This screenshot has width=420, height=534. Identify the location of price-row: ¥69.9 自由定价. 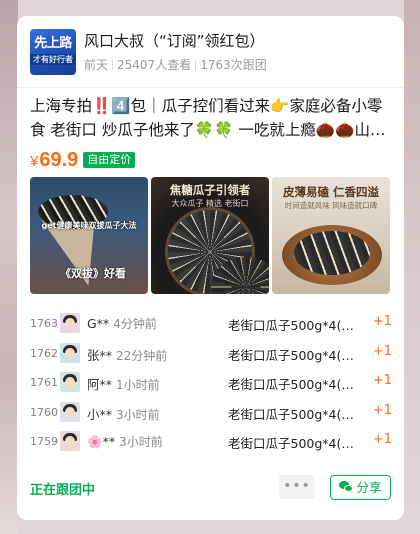
(83, 161).